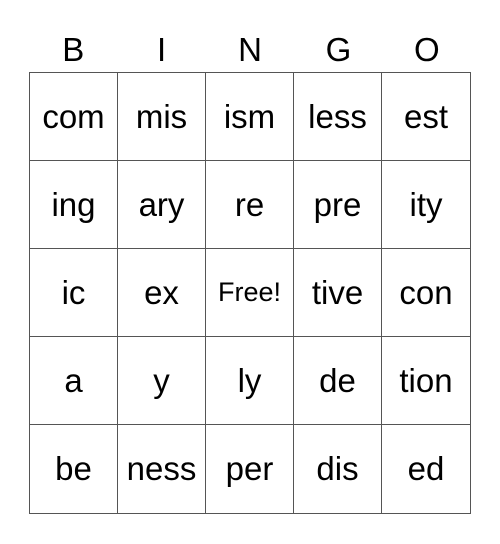 This screenshot has height=544, width=500. What do you see at coordinates (74, 381) in the screenshot?
I see `bingo-cell: a` at bounding box center [74, 381].